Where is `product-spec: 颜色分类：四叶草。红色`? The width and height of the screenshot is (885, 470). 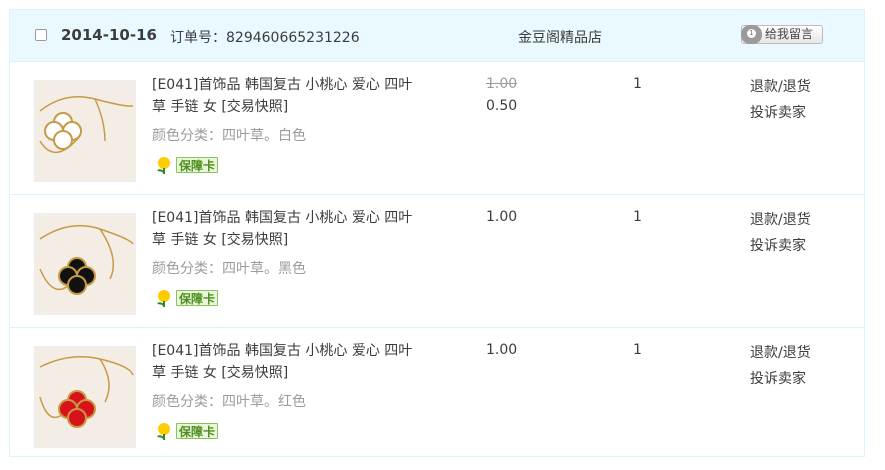 product-spec: 颜色分类：四叶草。红色 is located at coordinates (229, 402).